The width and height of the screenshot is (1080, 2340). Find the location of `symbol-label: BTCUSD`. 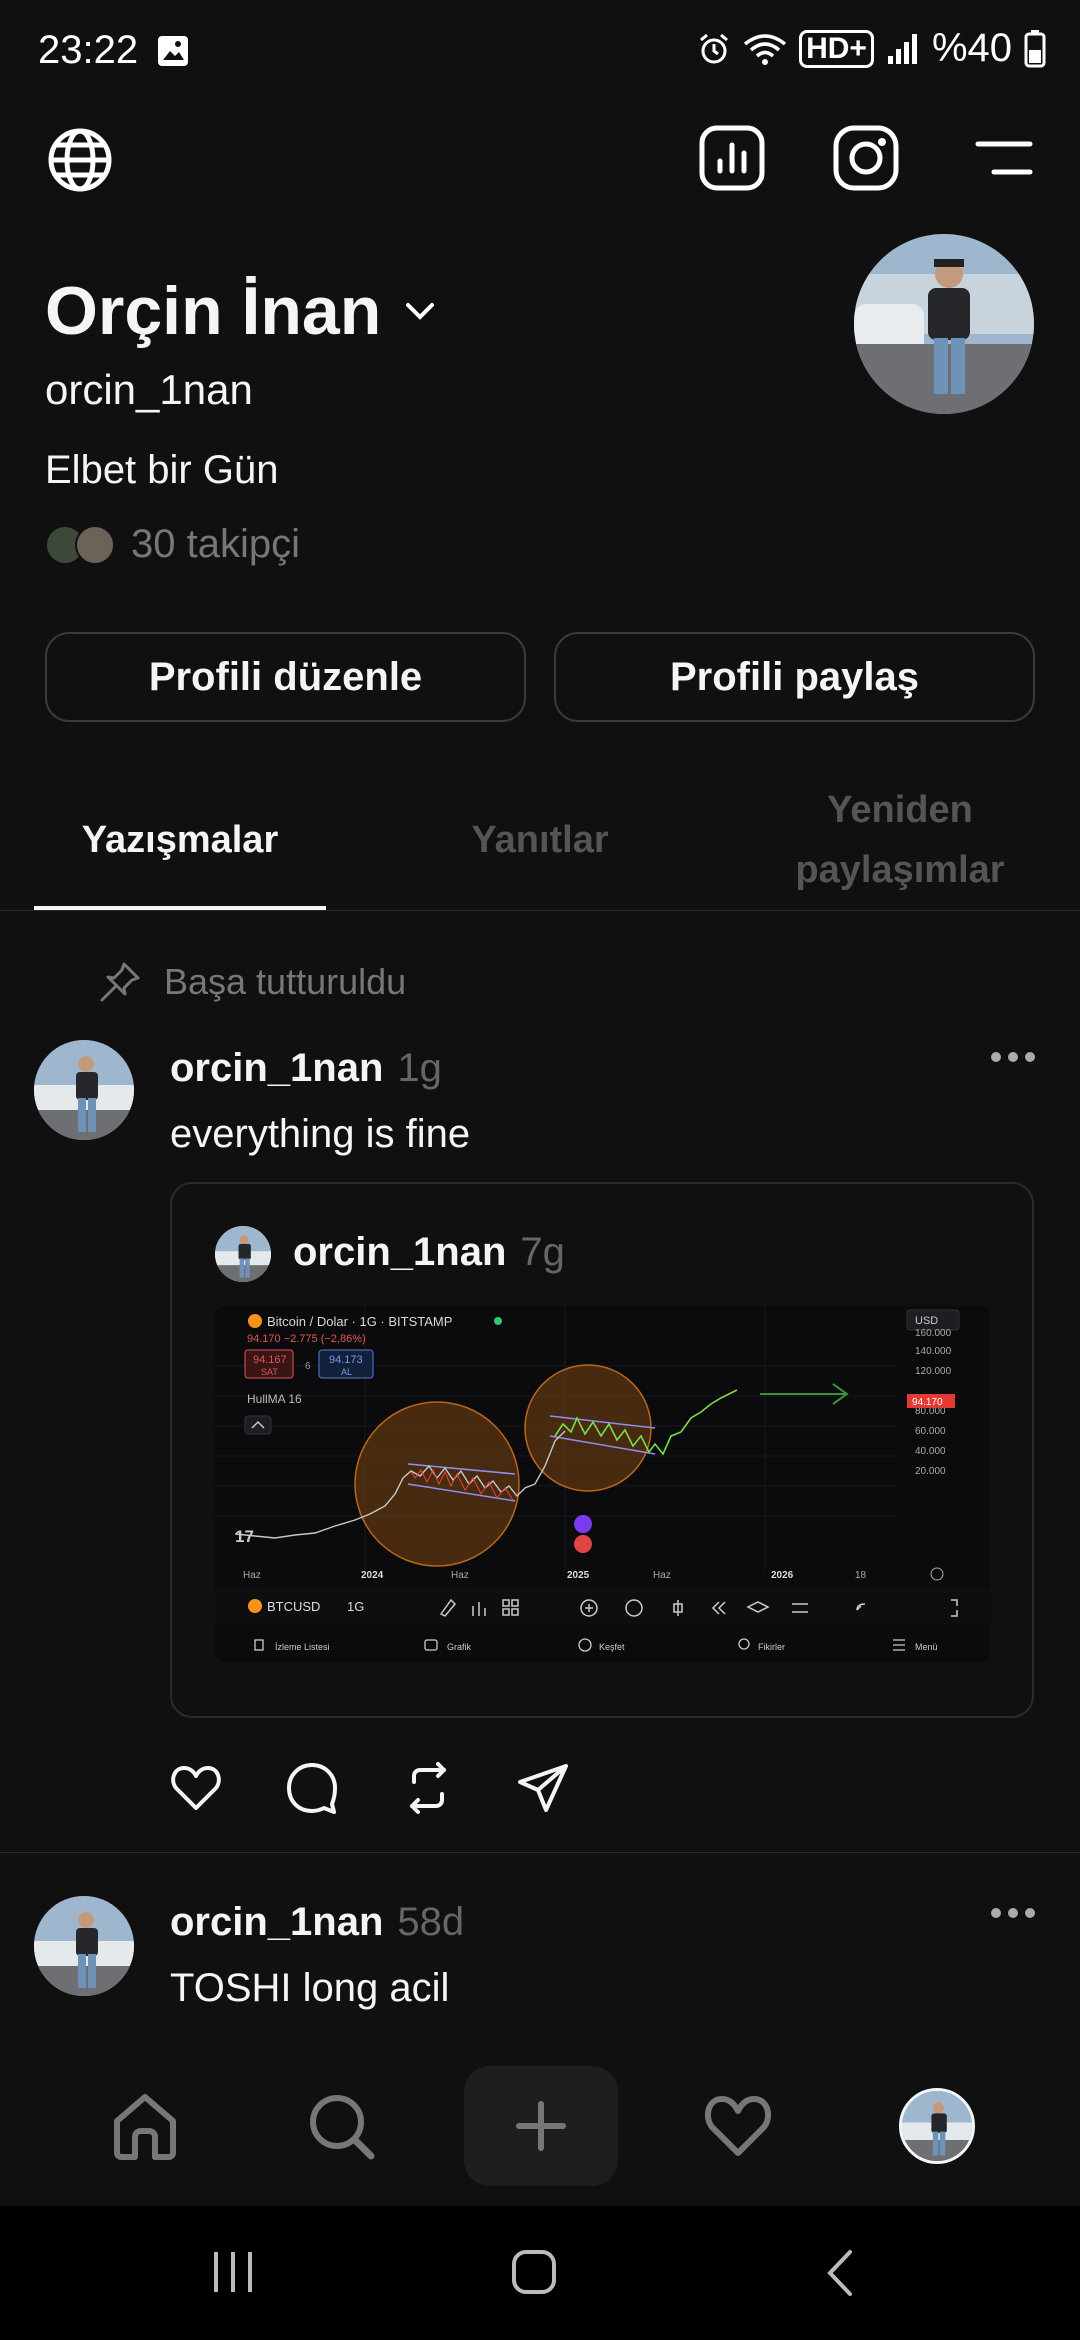

symbol-label: BTCUSD is located at coordinates (293, 1606).